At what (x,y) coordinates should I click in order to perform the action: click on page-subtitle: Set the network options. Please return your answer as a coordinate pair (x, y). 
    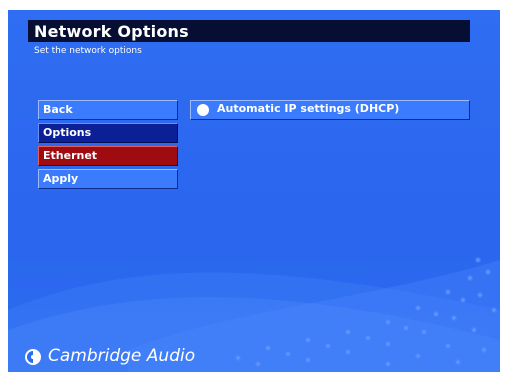
    Looking at the image, I should click on (88, 51).